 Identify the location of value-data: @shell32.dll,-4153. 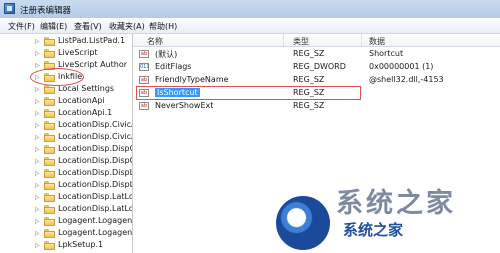
(406, 79).